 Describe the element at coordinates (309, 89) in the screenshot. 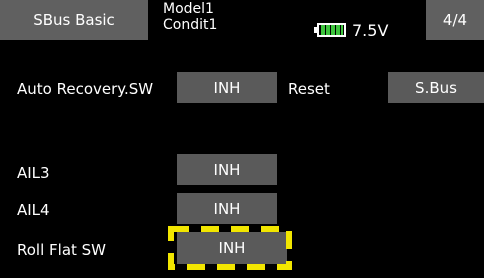

I see `reset-label: Reset` at that location.